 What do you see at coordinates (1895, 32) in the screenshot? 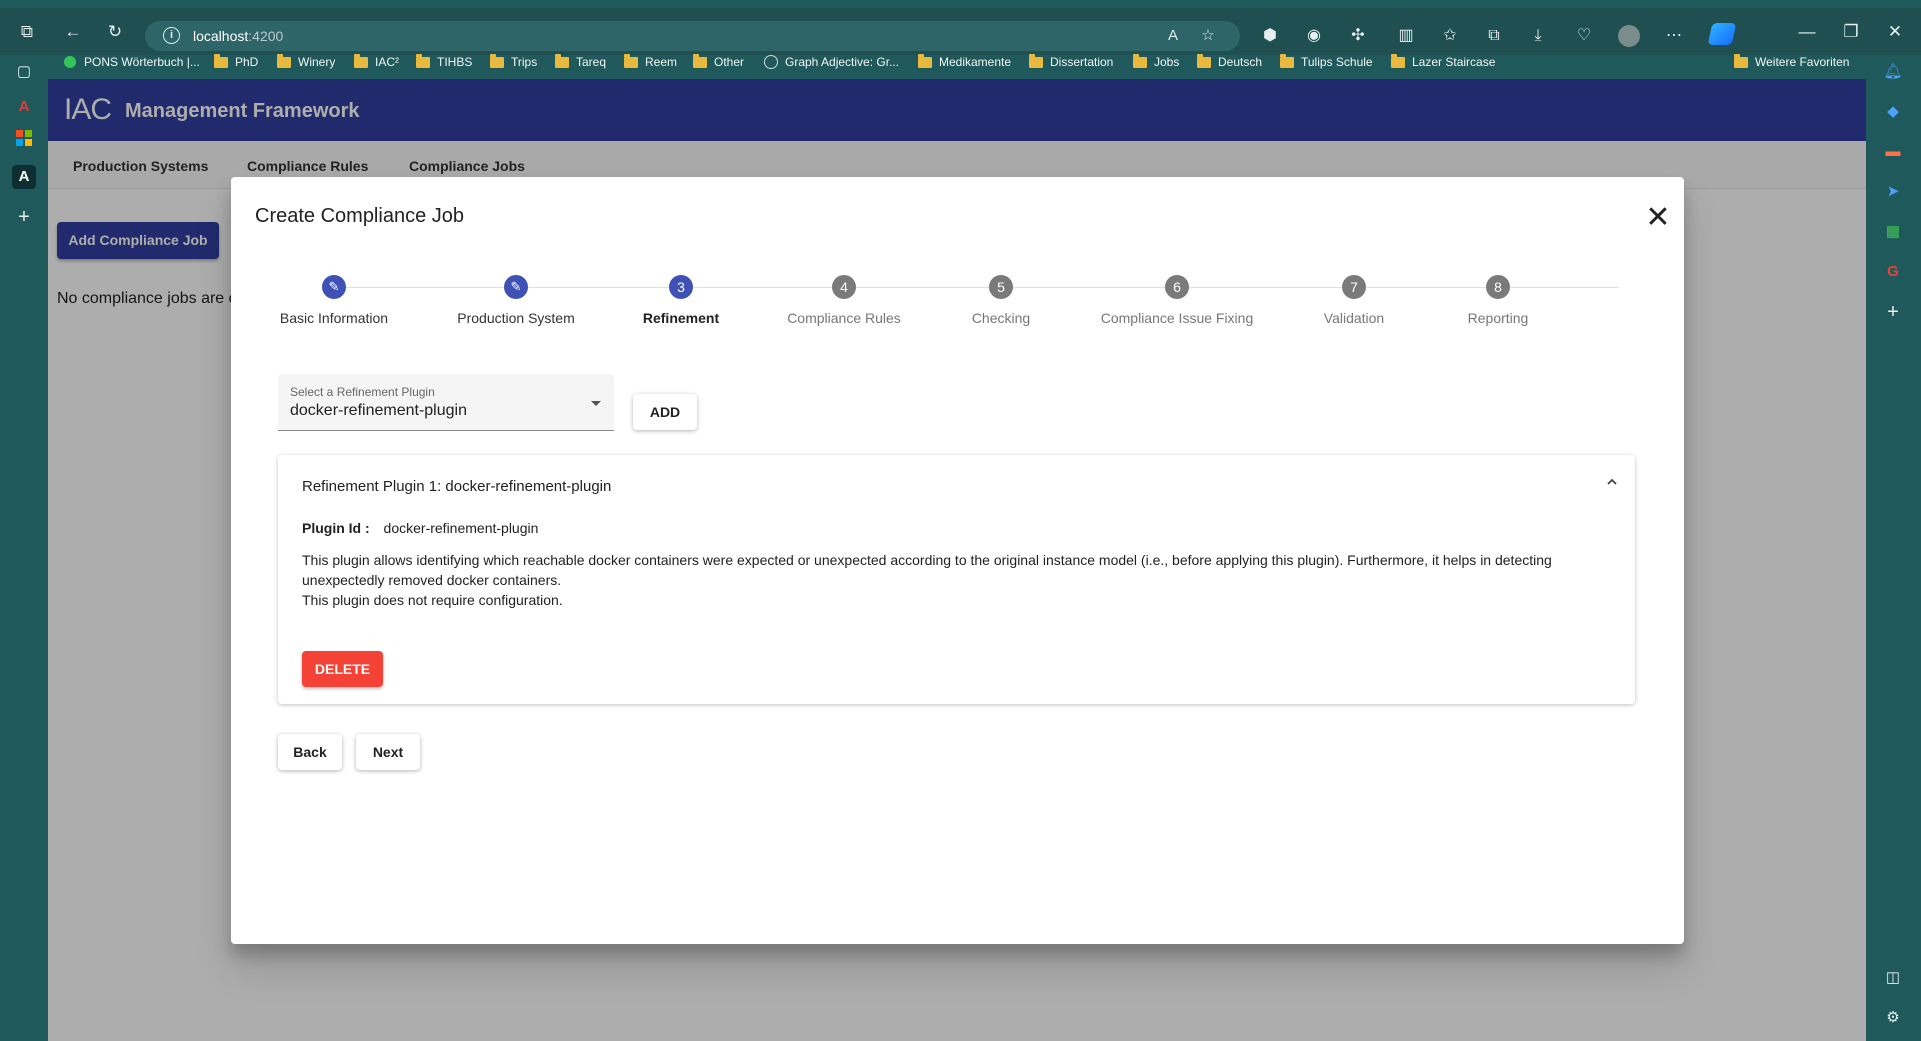
I see `close-window-icon: ✕` at bounding box center [1895, 32].